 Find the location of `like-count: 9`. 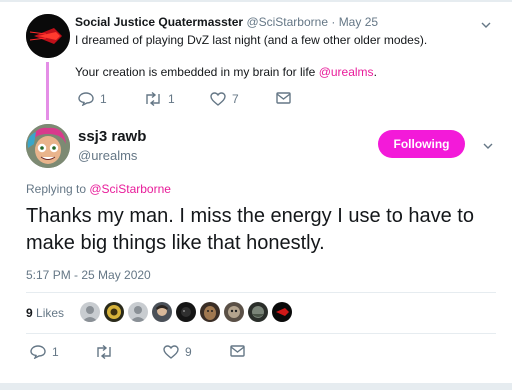

like-count: 9 is located at coordinates (188, 352).